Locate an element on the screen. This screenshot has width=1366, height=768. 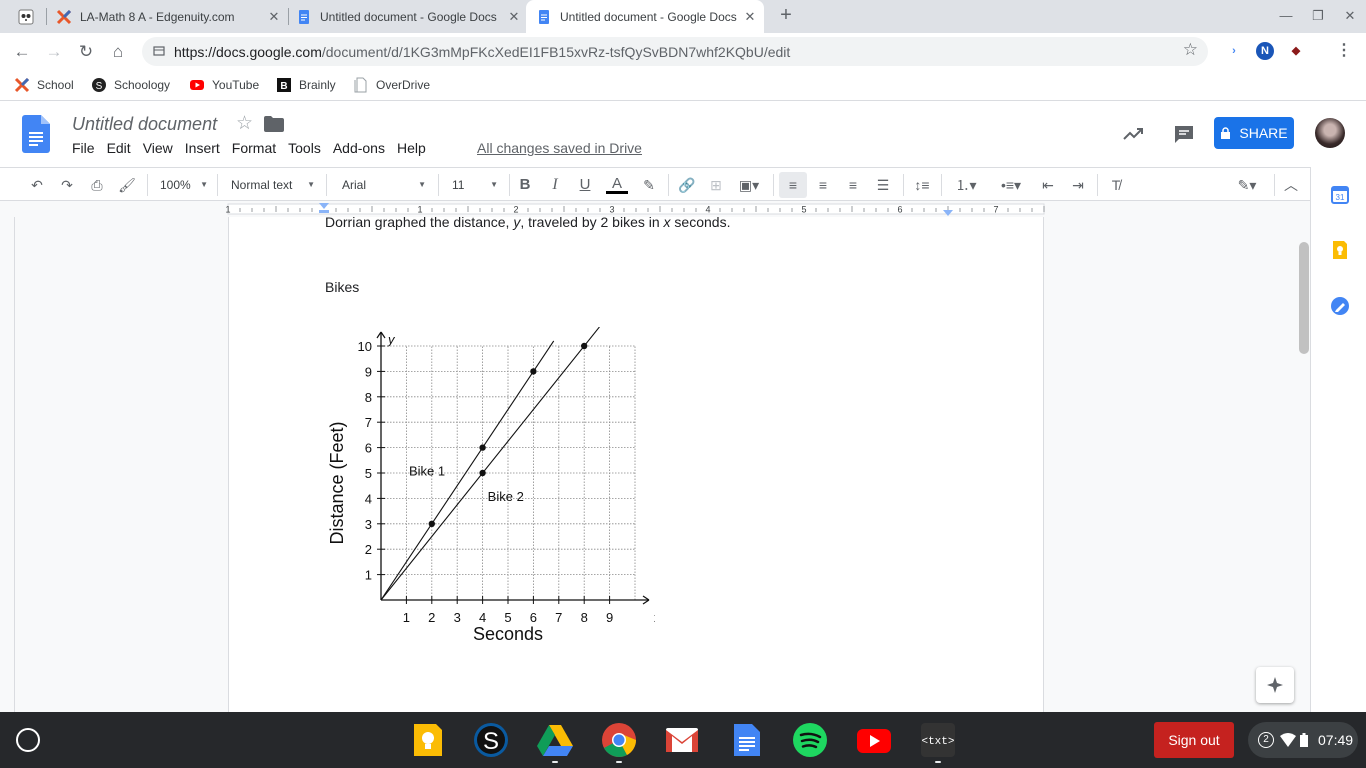
italic-icon: I is located at coordinates (555, 185).